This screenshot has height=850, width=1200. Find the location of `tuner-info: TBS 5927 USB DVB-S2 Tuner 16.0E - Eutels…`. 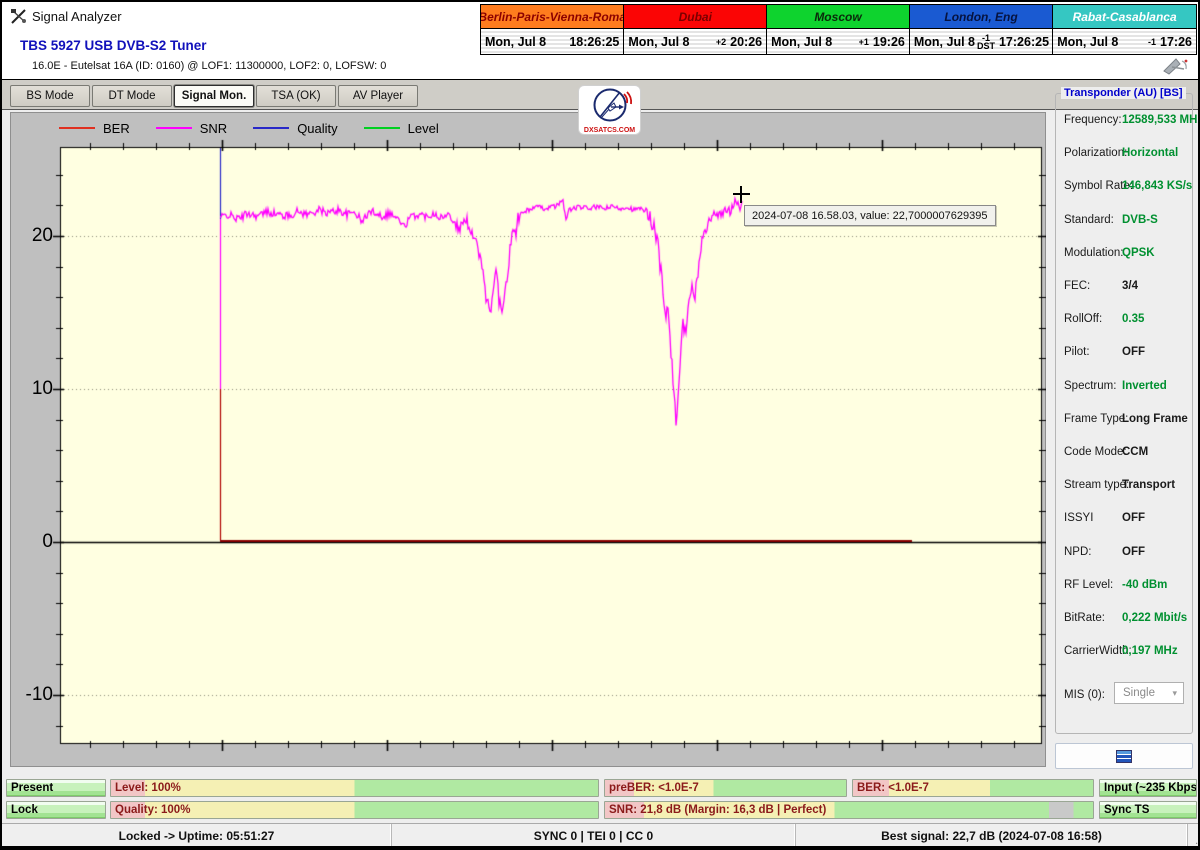

tuner-info: TBS 5927 USB DVB-S2 Tuner 16.0E - Eutels… is located at coordinates (241, 54).